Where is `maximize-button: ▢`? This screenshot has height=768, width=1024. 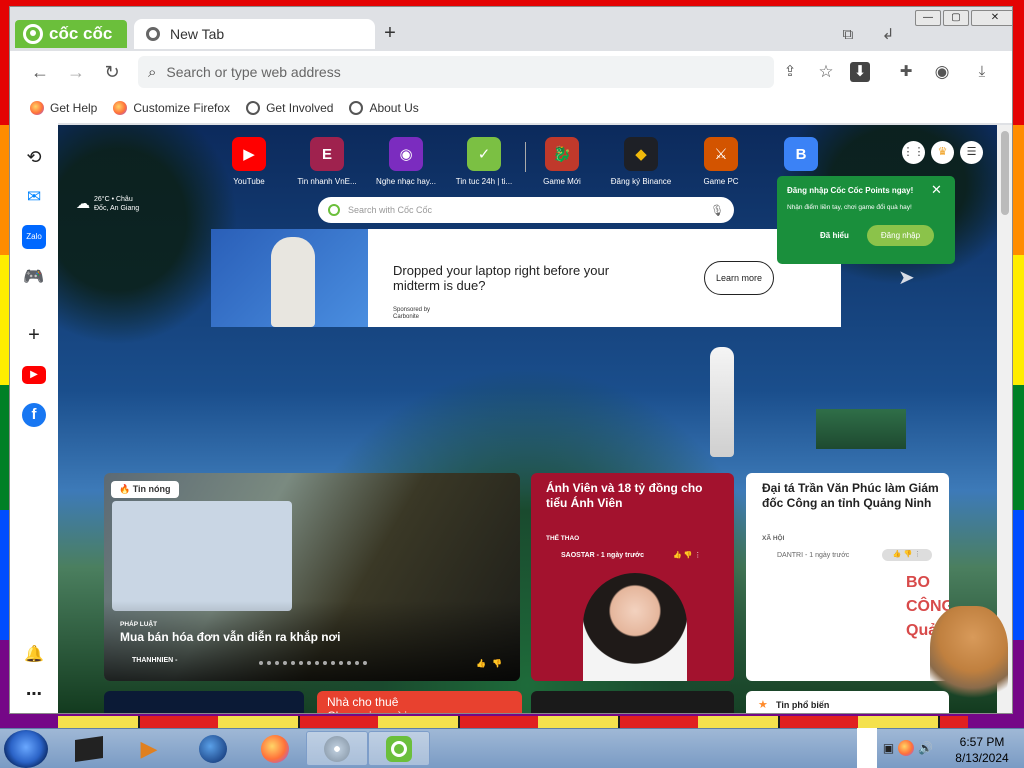 maximize-button: ▢ is located at coordinates (956, 18).